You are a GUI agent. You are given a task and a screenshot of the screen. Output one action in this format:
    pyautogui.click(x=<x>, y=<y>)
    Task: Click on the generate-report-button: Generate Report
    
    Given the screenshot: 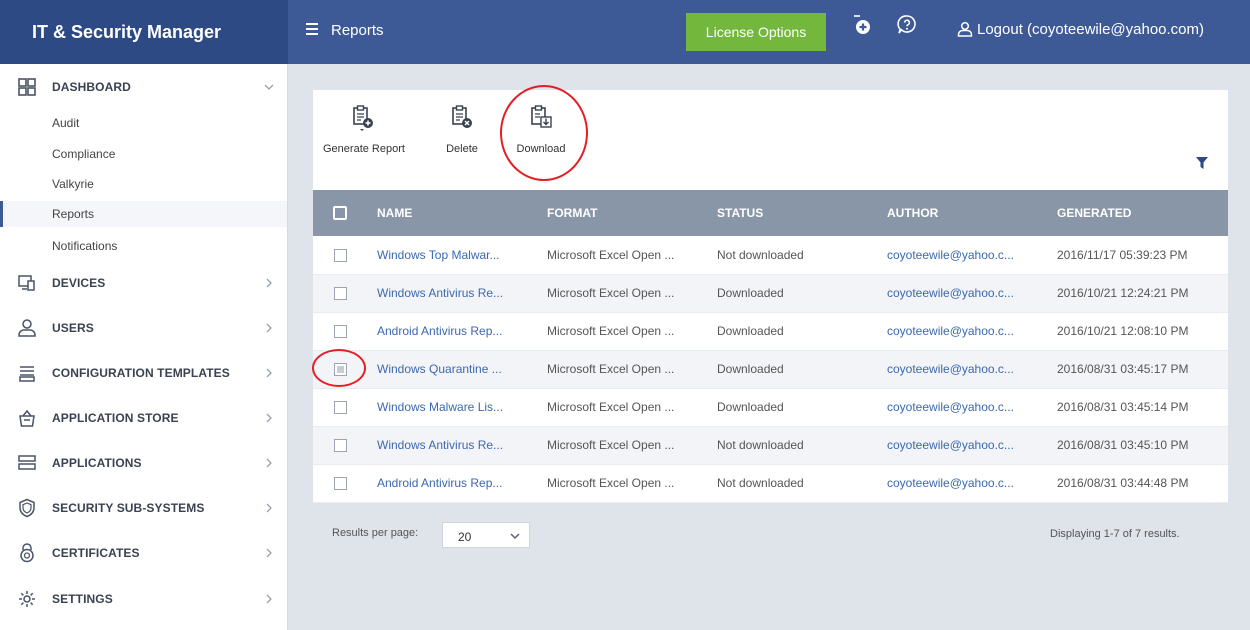 What is the action you would take?
    pyautogui.click(x=364, y=129)
    